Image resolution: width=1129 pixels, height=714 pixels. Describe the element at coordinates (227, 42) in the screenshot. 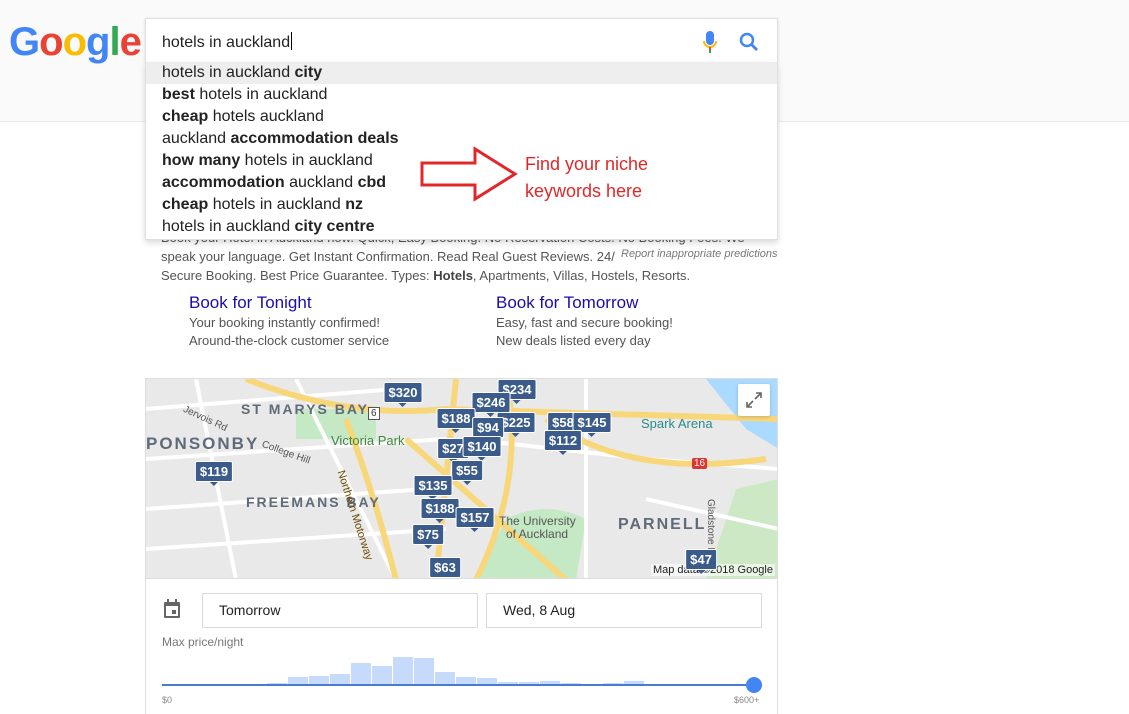

I see `search-input: hotels in auckland` at that location.